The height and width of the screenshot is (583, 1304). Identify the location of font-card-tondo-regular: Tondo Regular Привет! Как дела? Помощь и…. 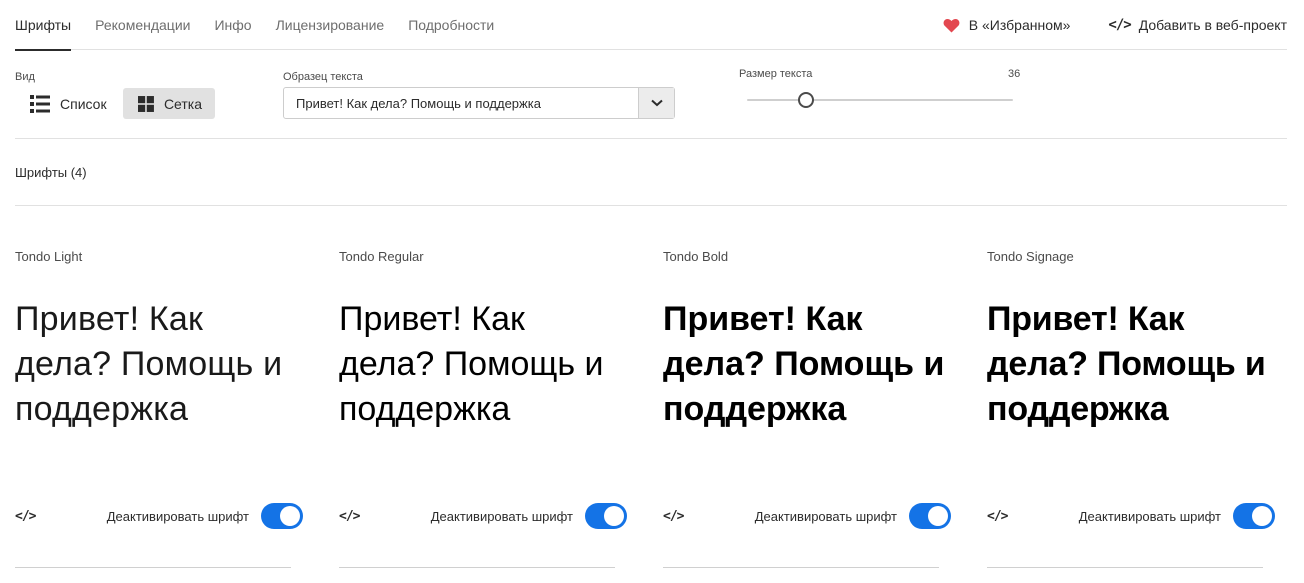
(483, 409).